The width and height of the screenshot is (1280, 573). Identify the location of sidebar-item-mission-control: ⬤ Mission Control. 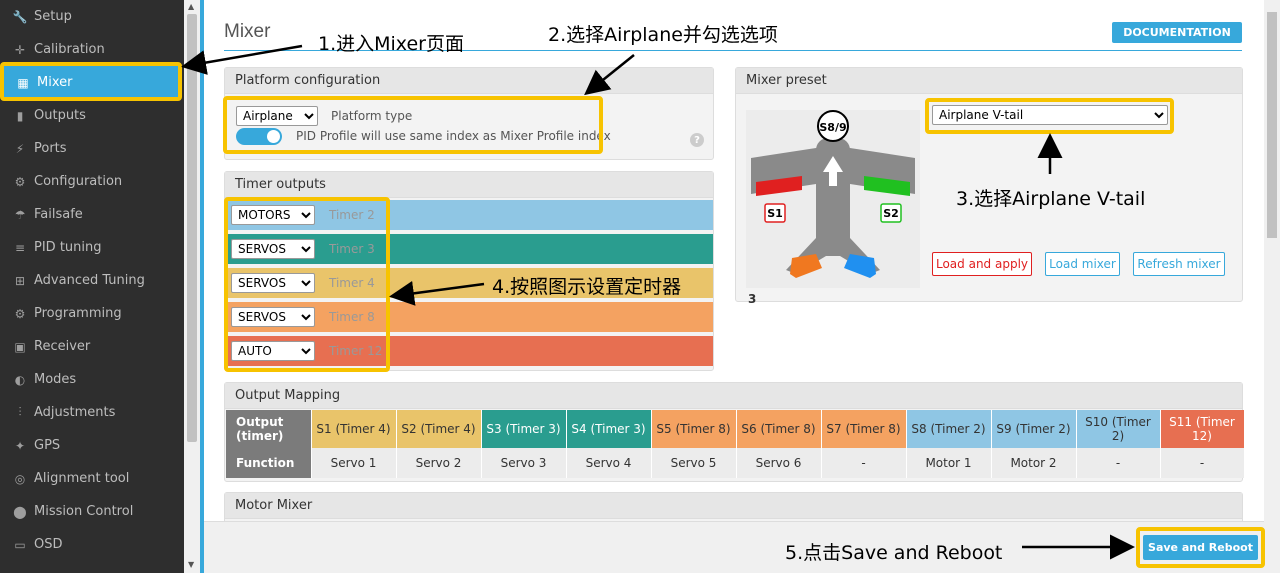
(92, 511).